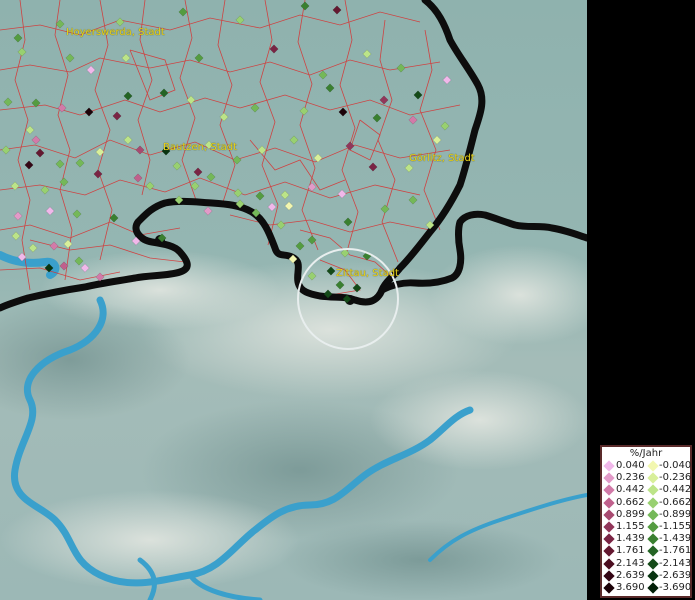  What do you see at coordinates (630, 526) in the screenshot?
I see `legend-label-positive: 1.155` at bounding box center [630, 526].